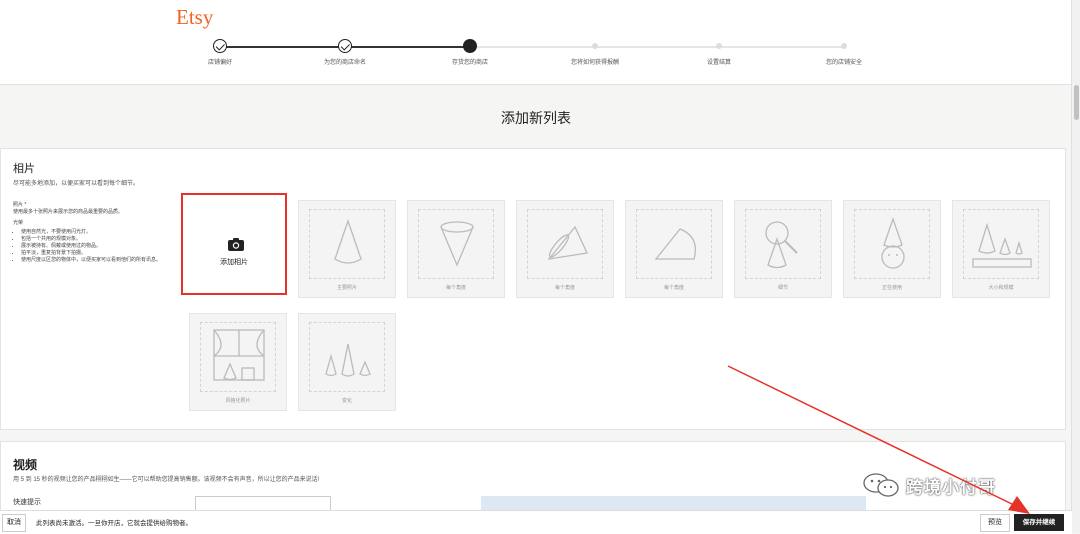 This screenshot has width=1080, height=534. What do you see at coordinates (238, 401) in the screenshot?
I see `tile-caption: 风格化照片` at bounding box center [238, 401].